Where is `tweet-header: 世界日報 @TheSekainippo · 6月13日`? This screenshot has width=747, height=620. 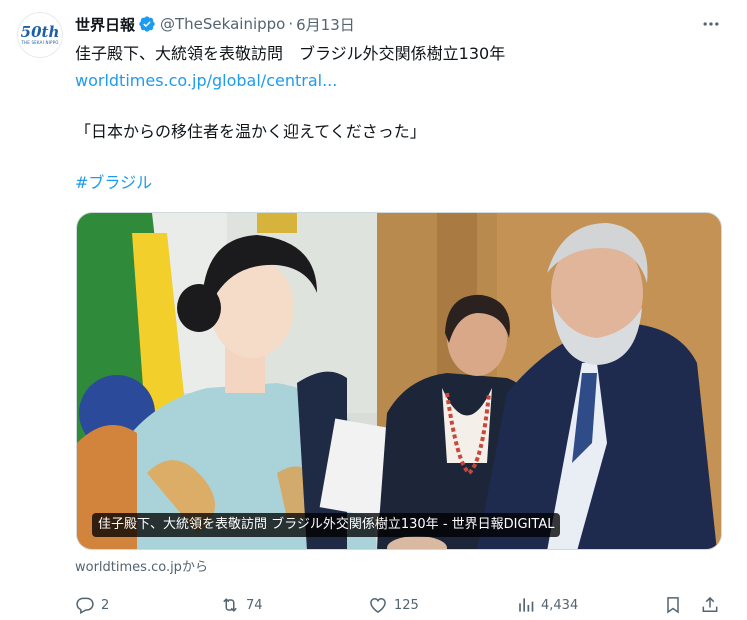 tweet-header: 世界日報 @TheSekainippo · 6月13日 is located at coordinates (215, 24).